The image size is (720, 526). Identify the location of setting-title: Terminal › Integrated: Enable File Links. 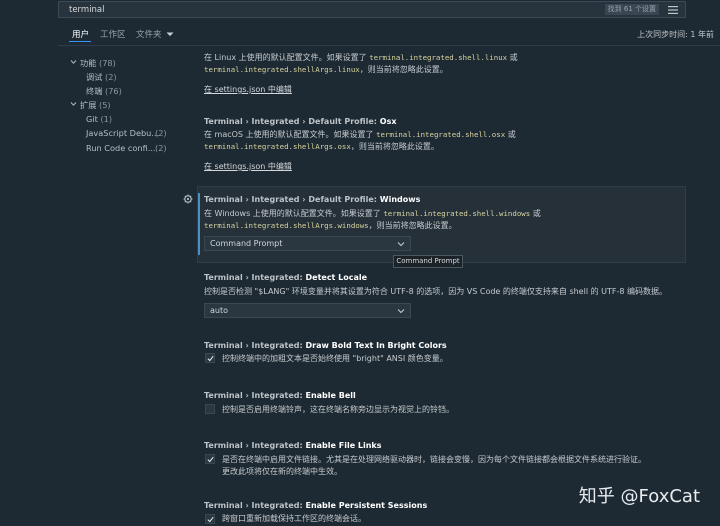
(293, 445).